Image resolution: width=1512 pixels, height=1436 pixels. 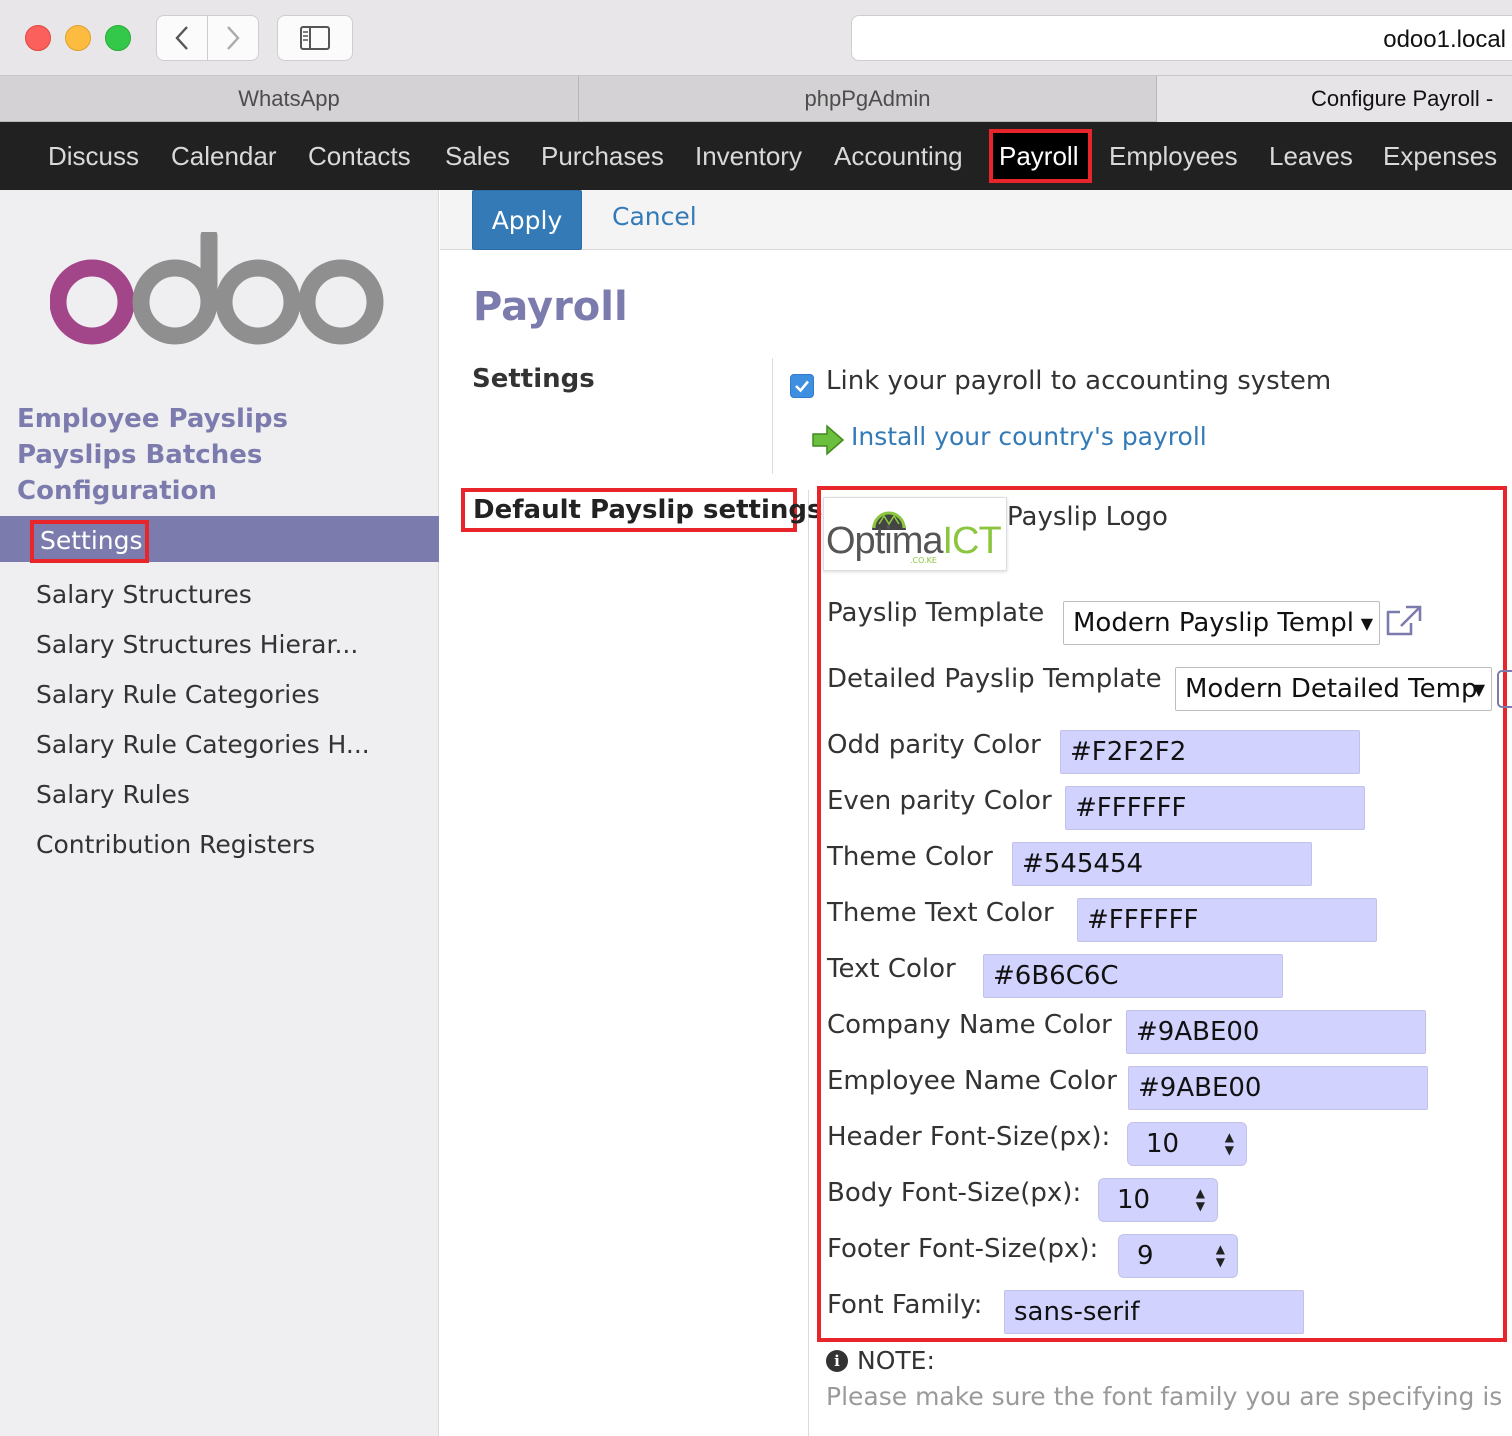 I want to click on footer-font-size-label: Footer Font-Size(px):, so click(x=963, y=1249).